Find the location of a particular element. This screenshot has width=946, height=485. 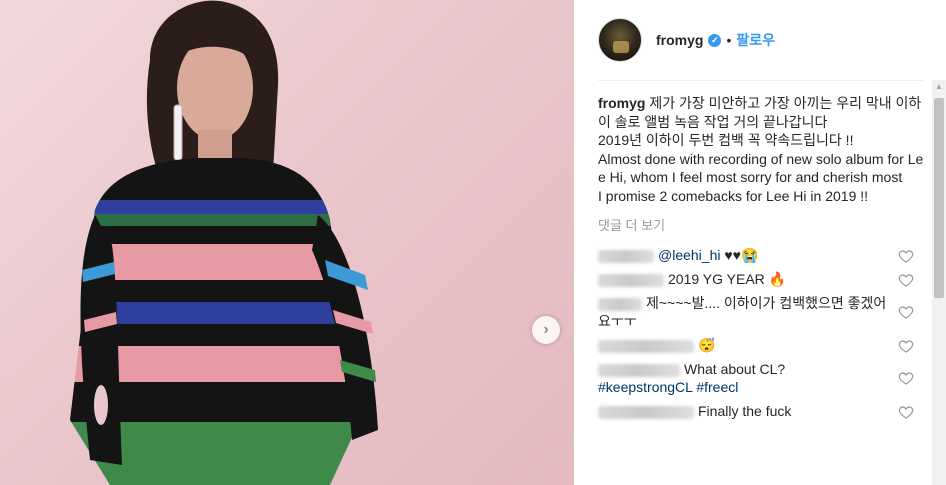

comment-text: 😴 is located at coordinates (707, 345).